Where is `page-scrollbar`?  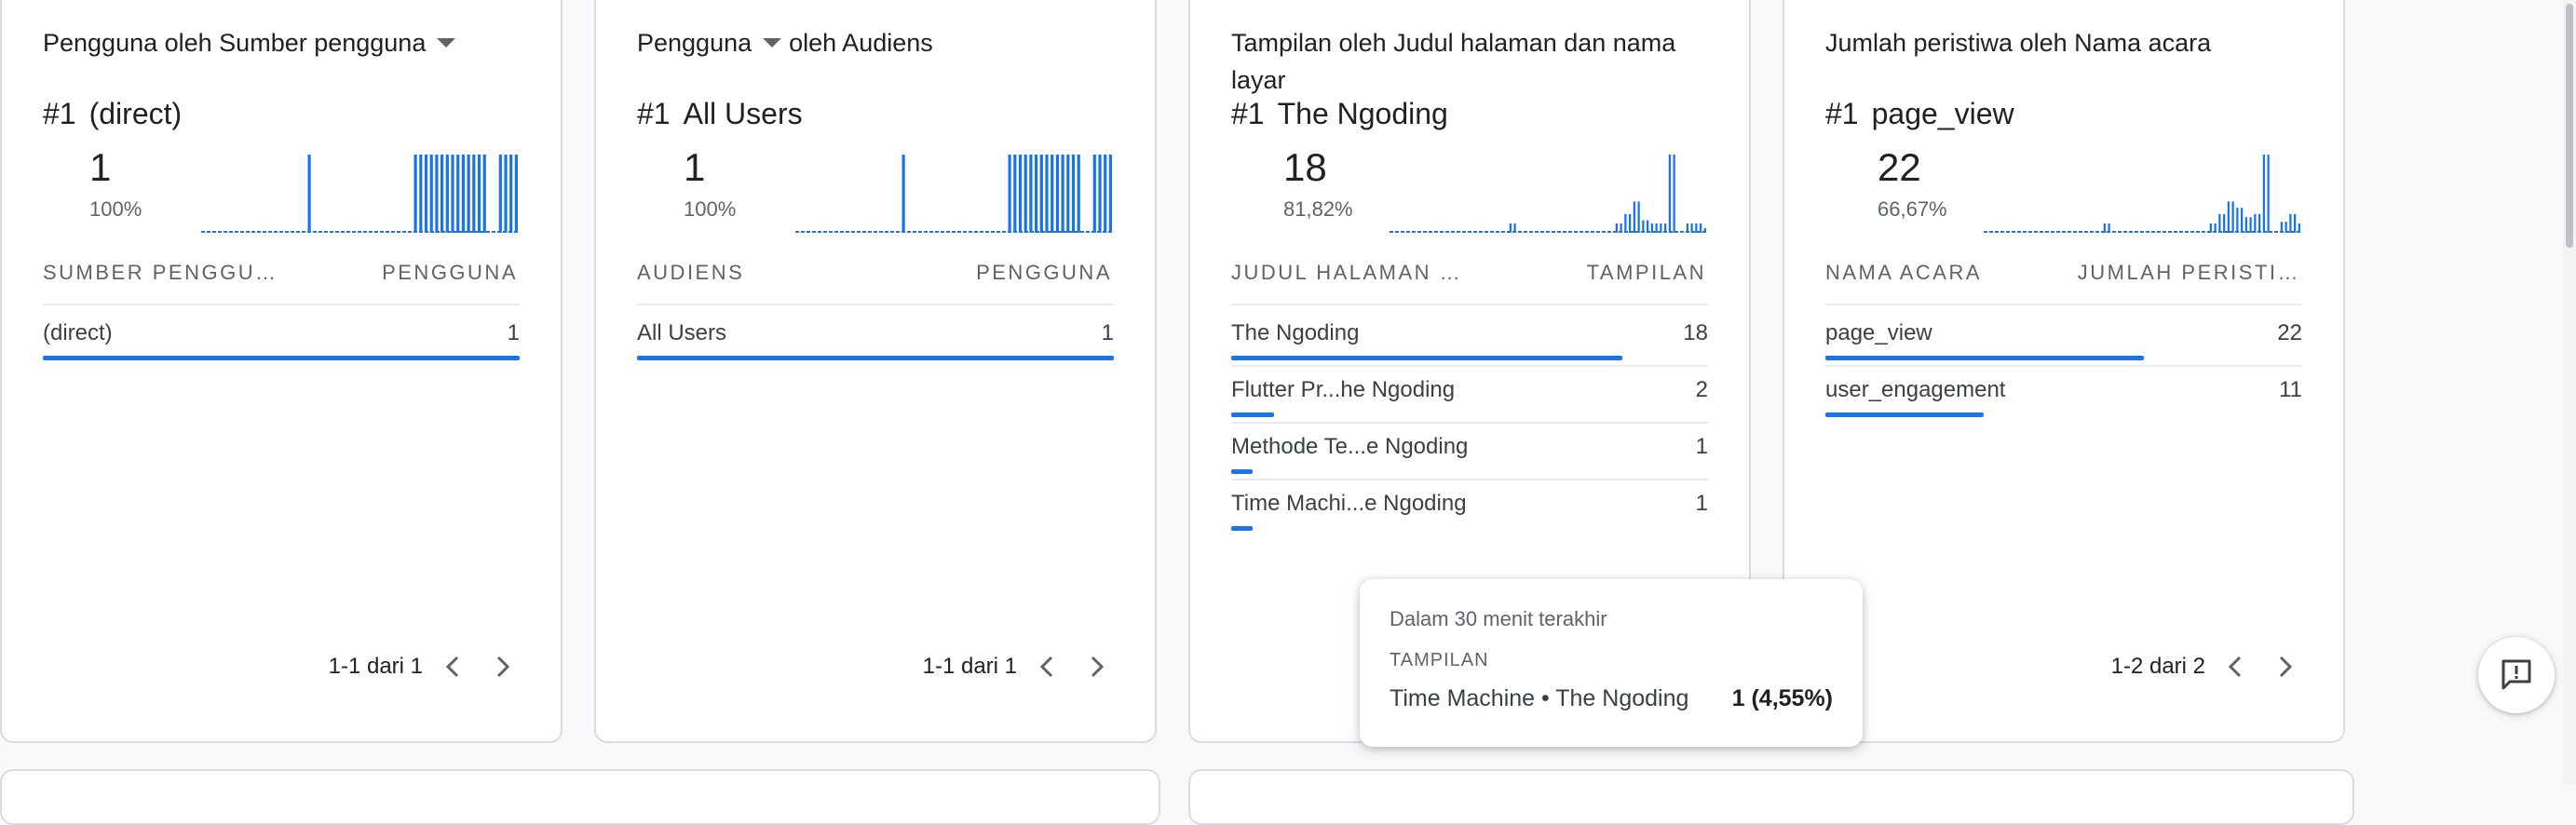
page-scrollbar is located at coordinates (2569, 392).